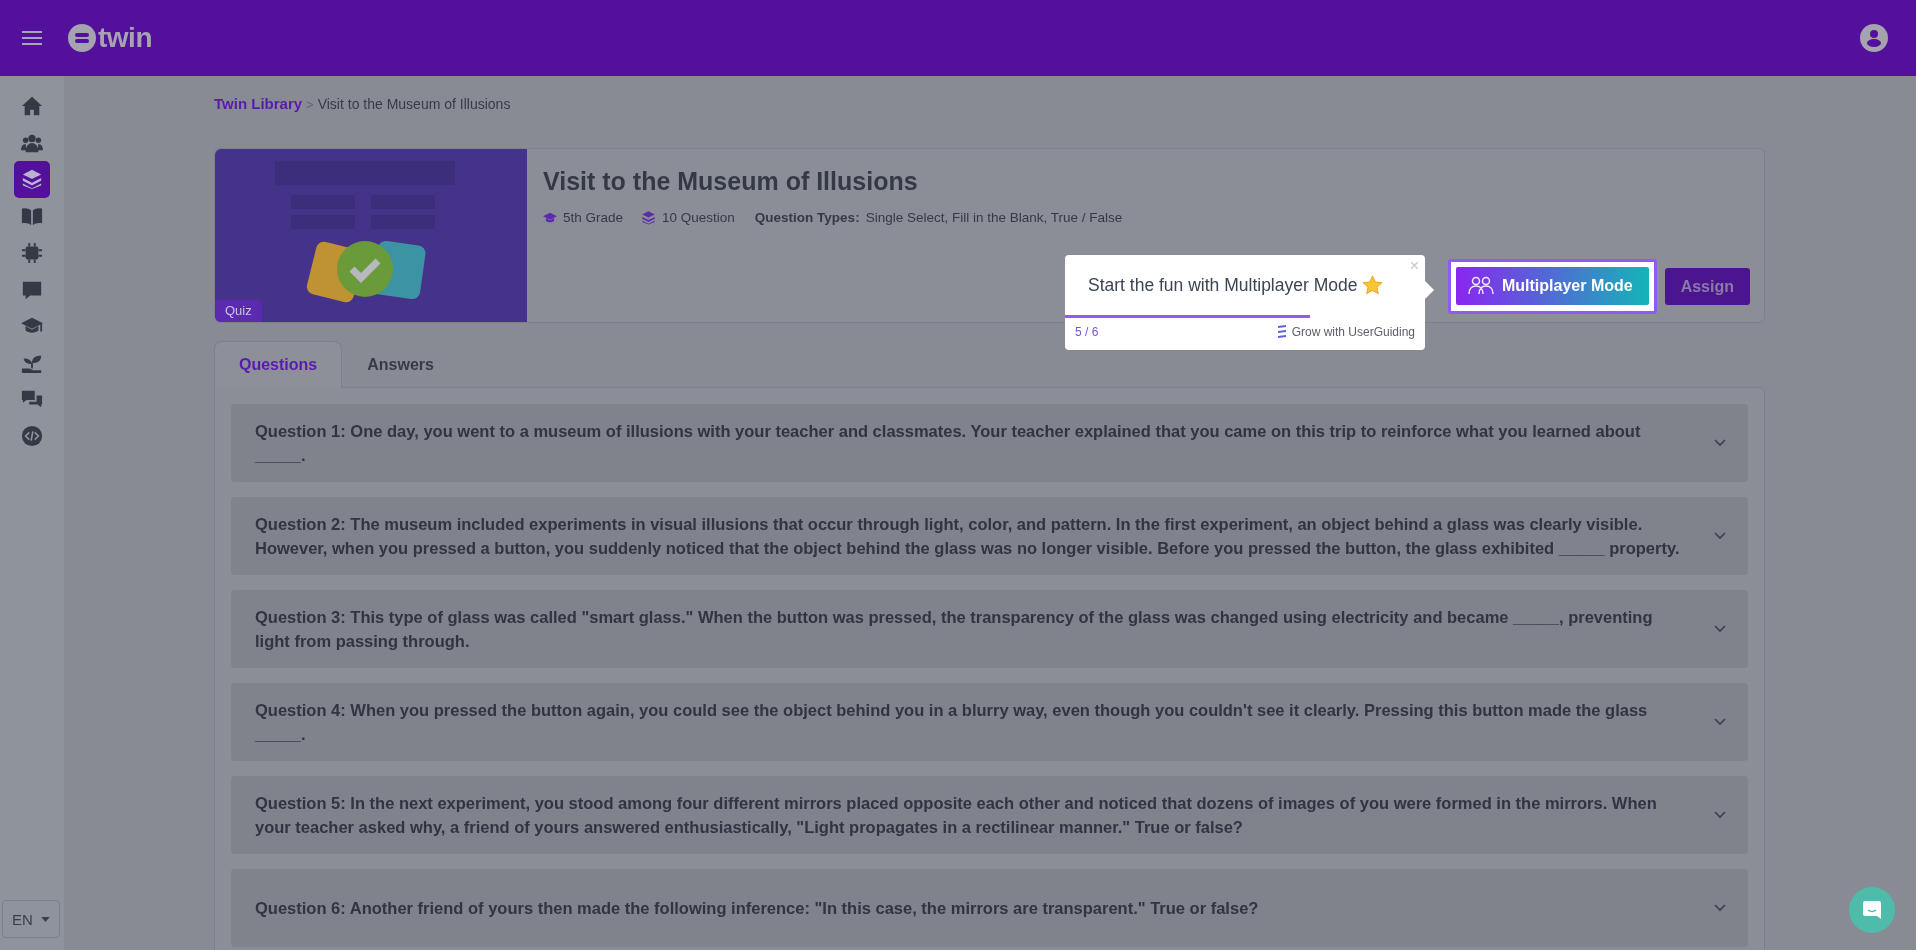 This screenshot has height=950, width=1916. What do you see at coordinates (807, 217) in the screenshot?
I see `question-types-label: Question Types:` at bounding box center [807, 217].